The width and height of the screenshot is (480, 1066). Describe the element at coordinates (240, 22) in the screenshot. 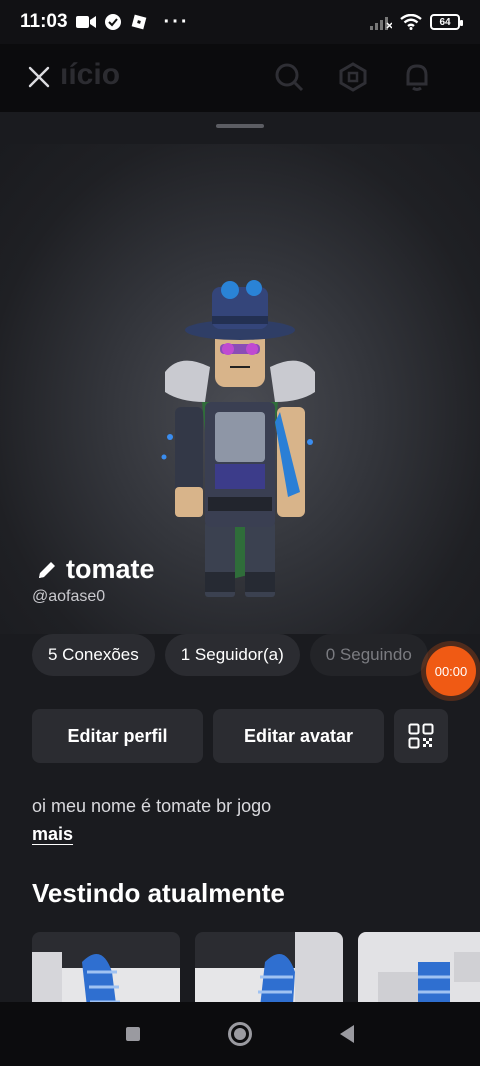

I see `status-bar: 11:03 ··· 64` at that location.